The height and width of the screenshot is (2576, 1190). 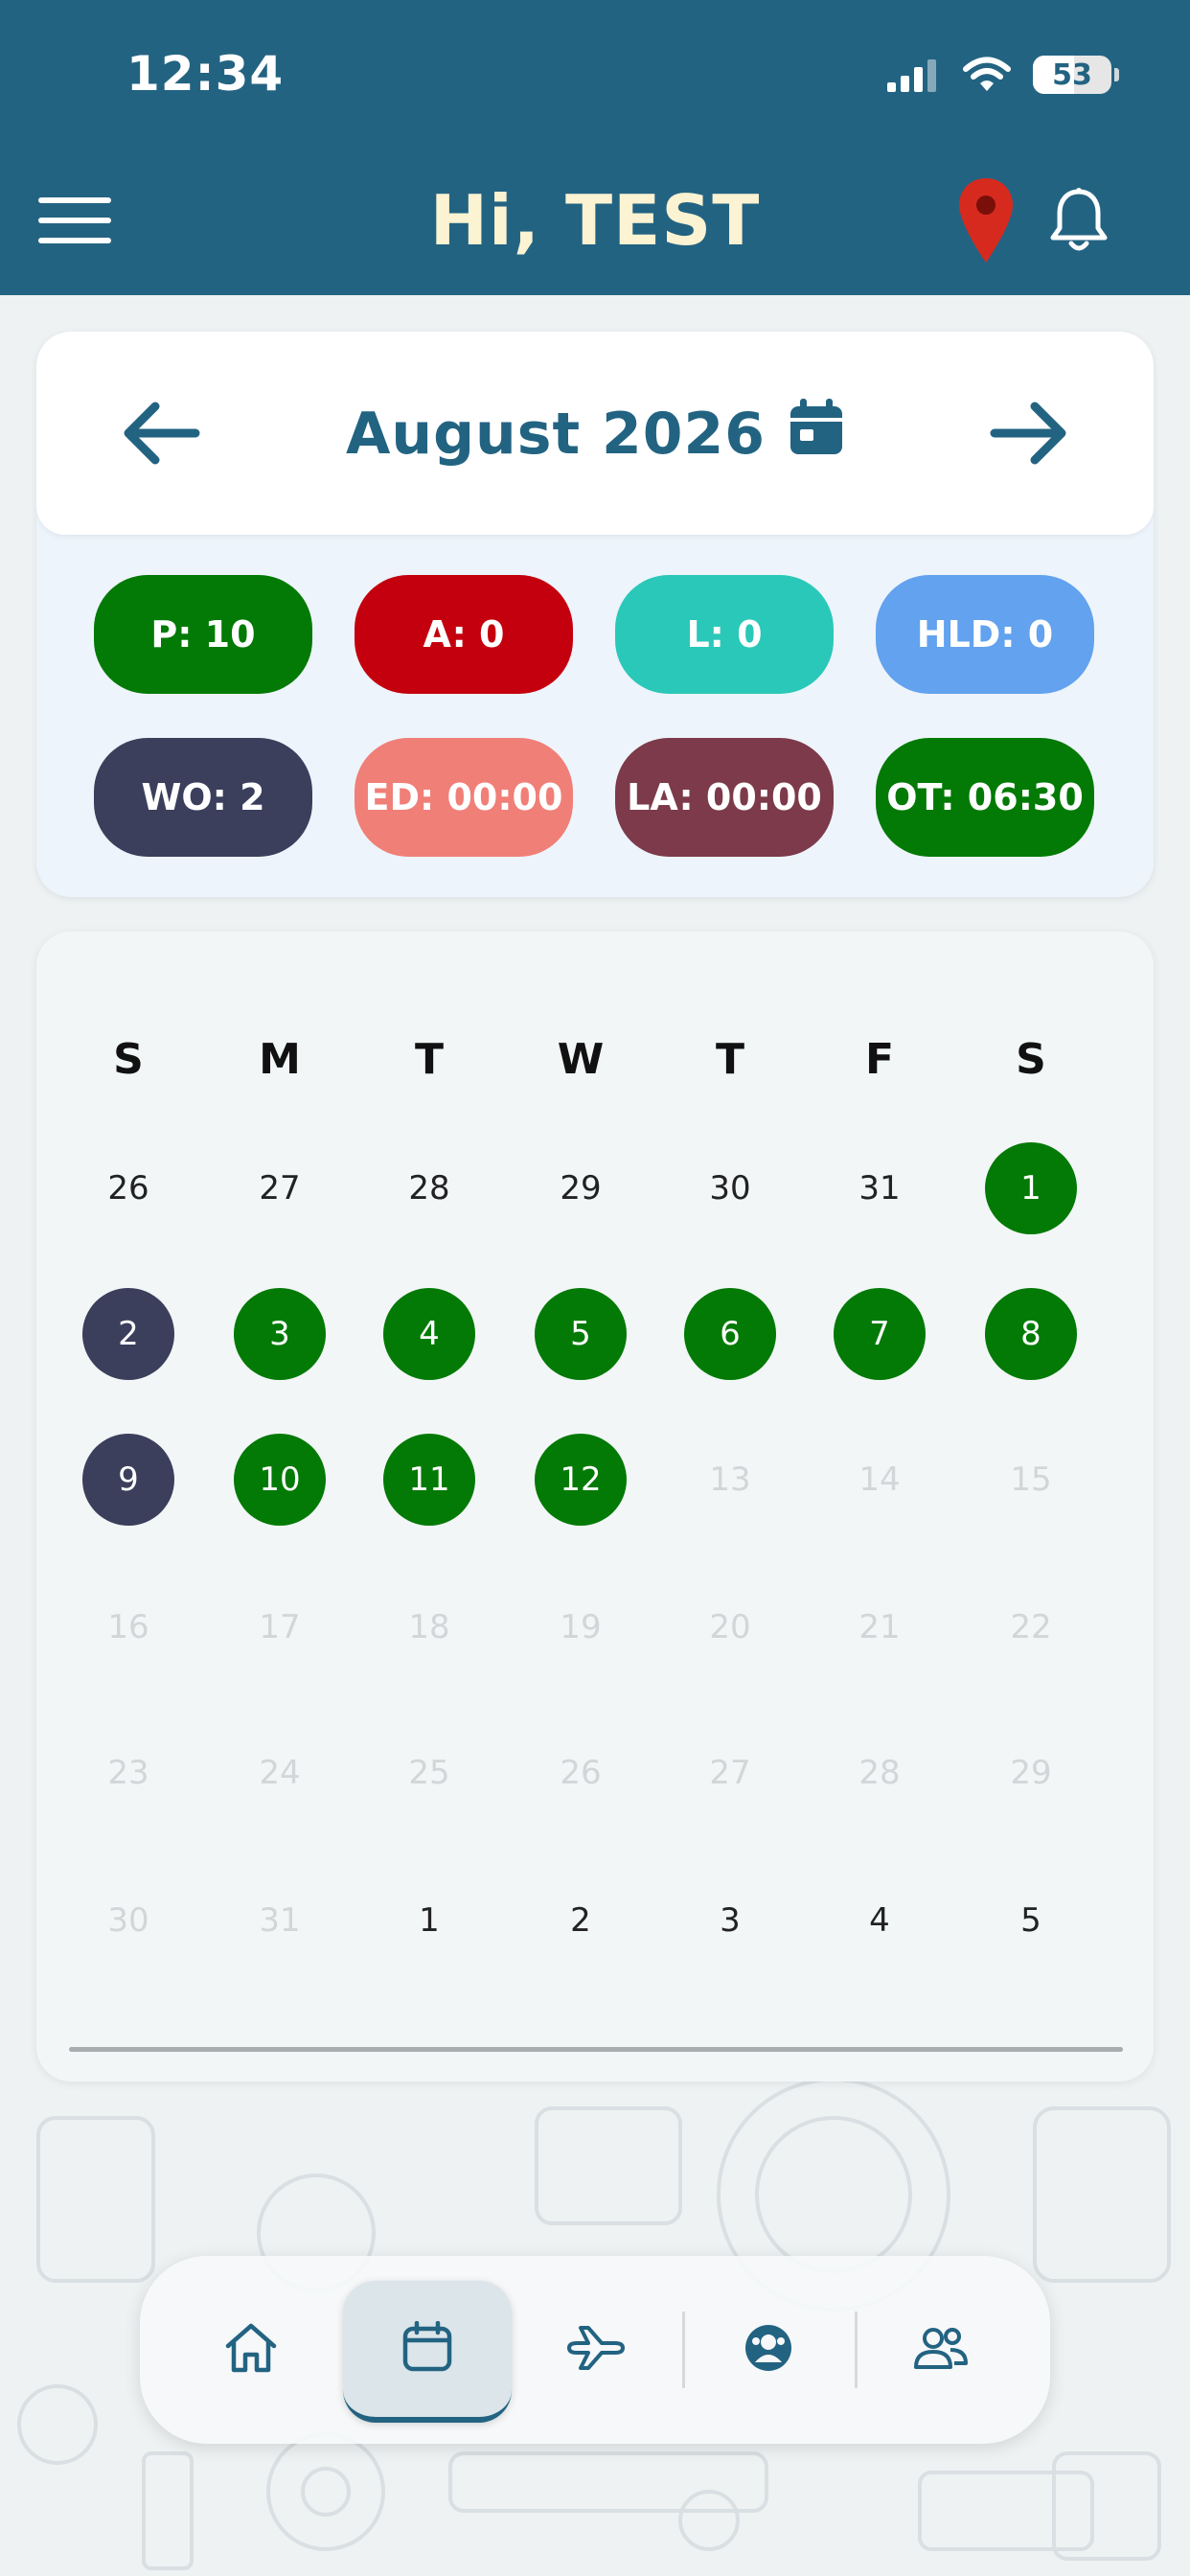 I want to click on weekday-label: M, so click(x=280, y=1059).